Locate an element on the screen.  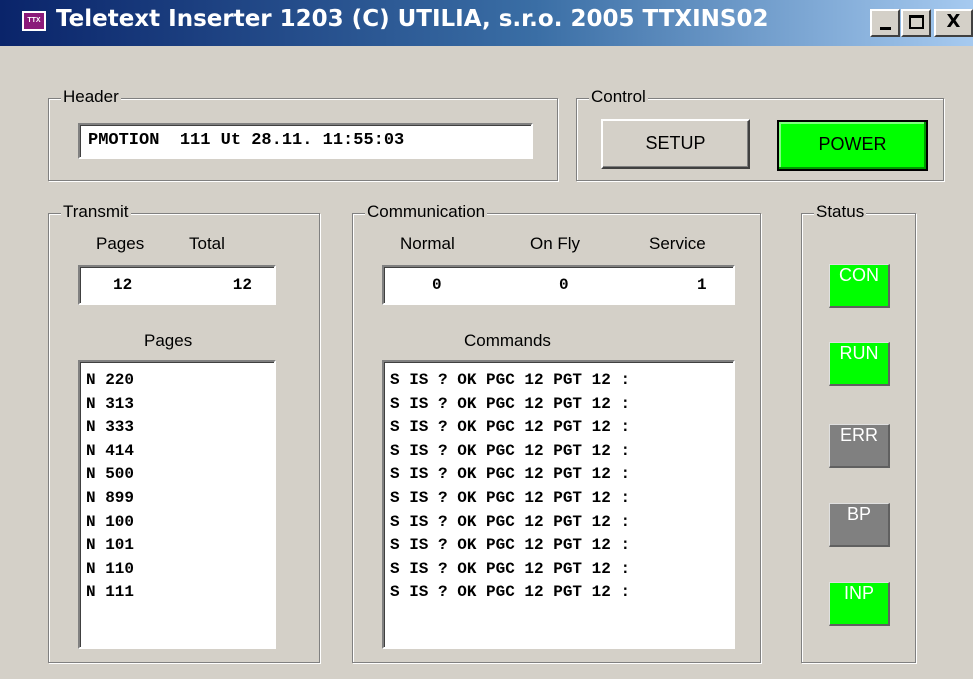
communication-group-label: Communication is located at coordinates (426, 212).